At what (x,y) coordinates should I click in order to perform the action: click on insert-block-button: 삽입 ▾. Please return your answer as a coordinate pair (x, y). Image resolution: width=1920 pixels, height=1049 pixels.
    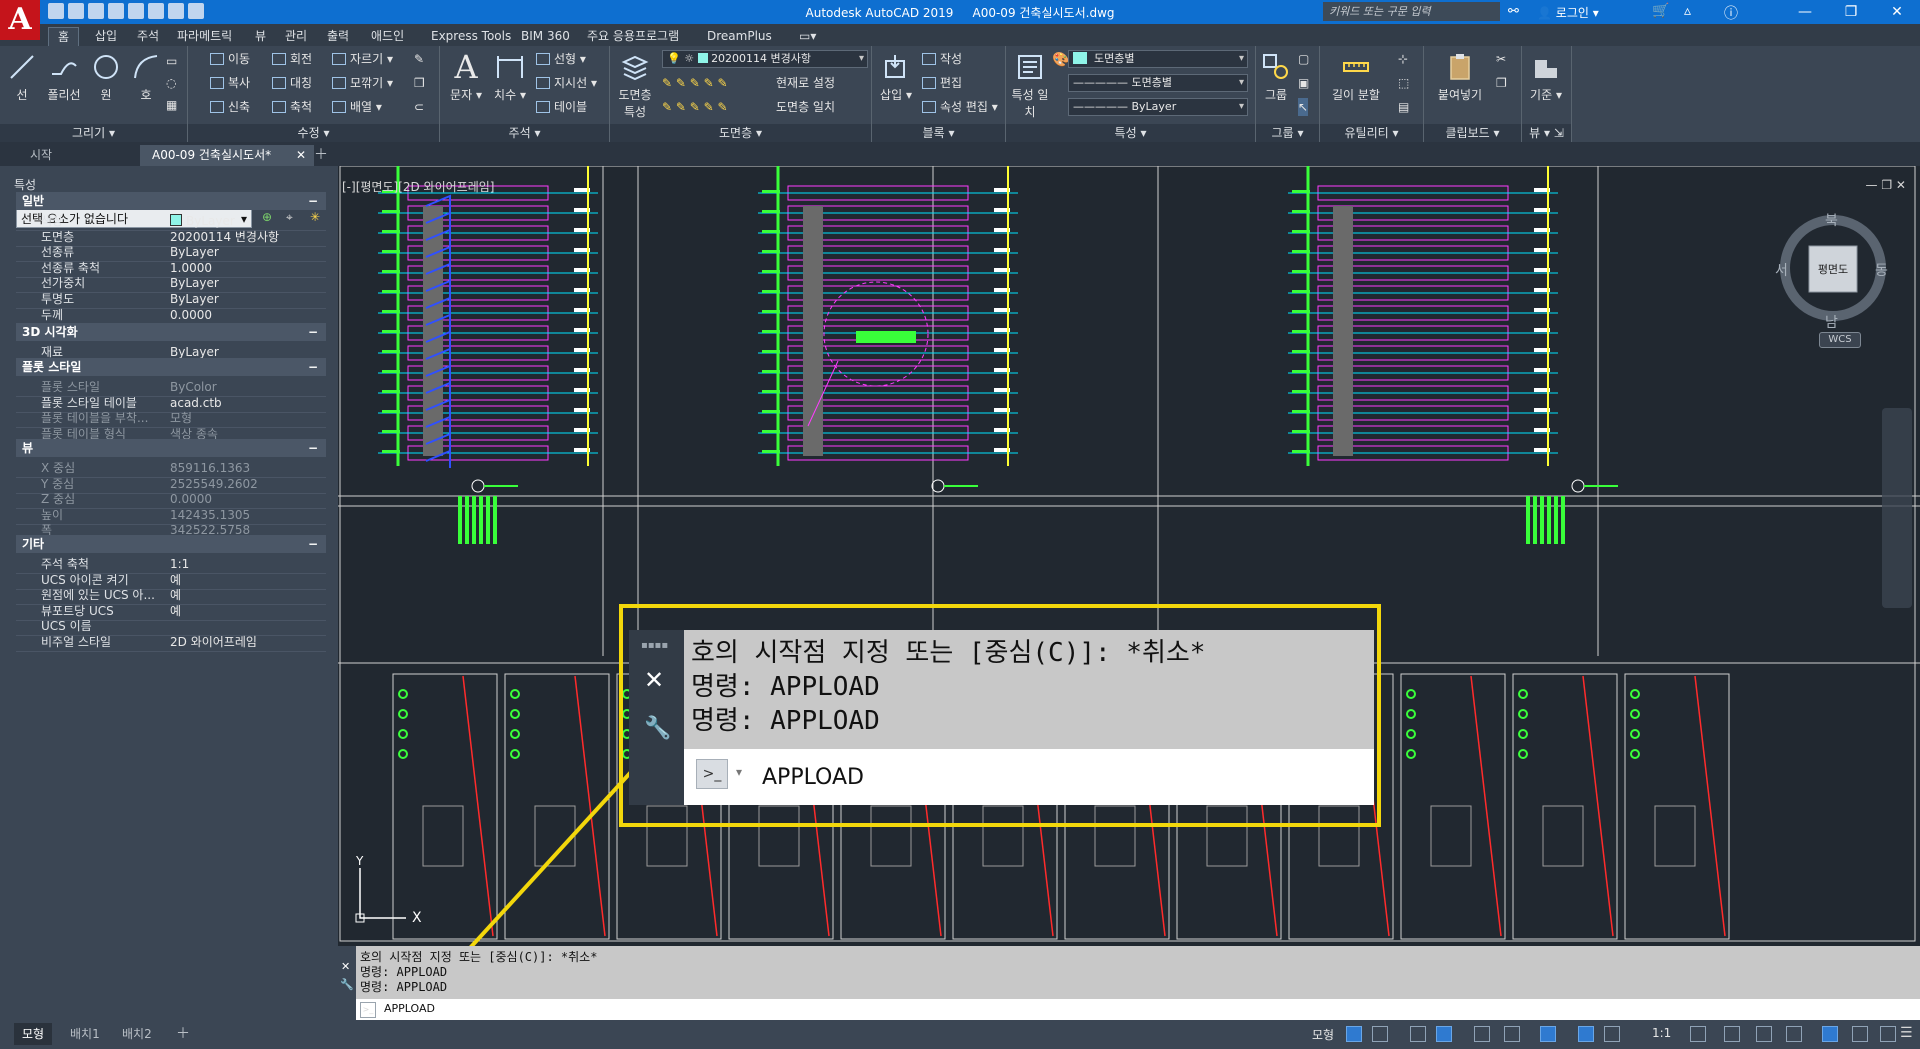
    Looking at the image, I should click on (896, 77).